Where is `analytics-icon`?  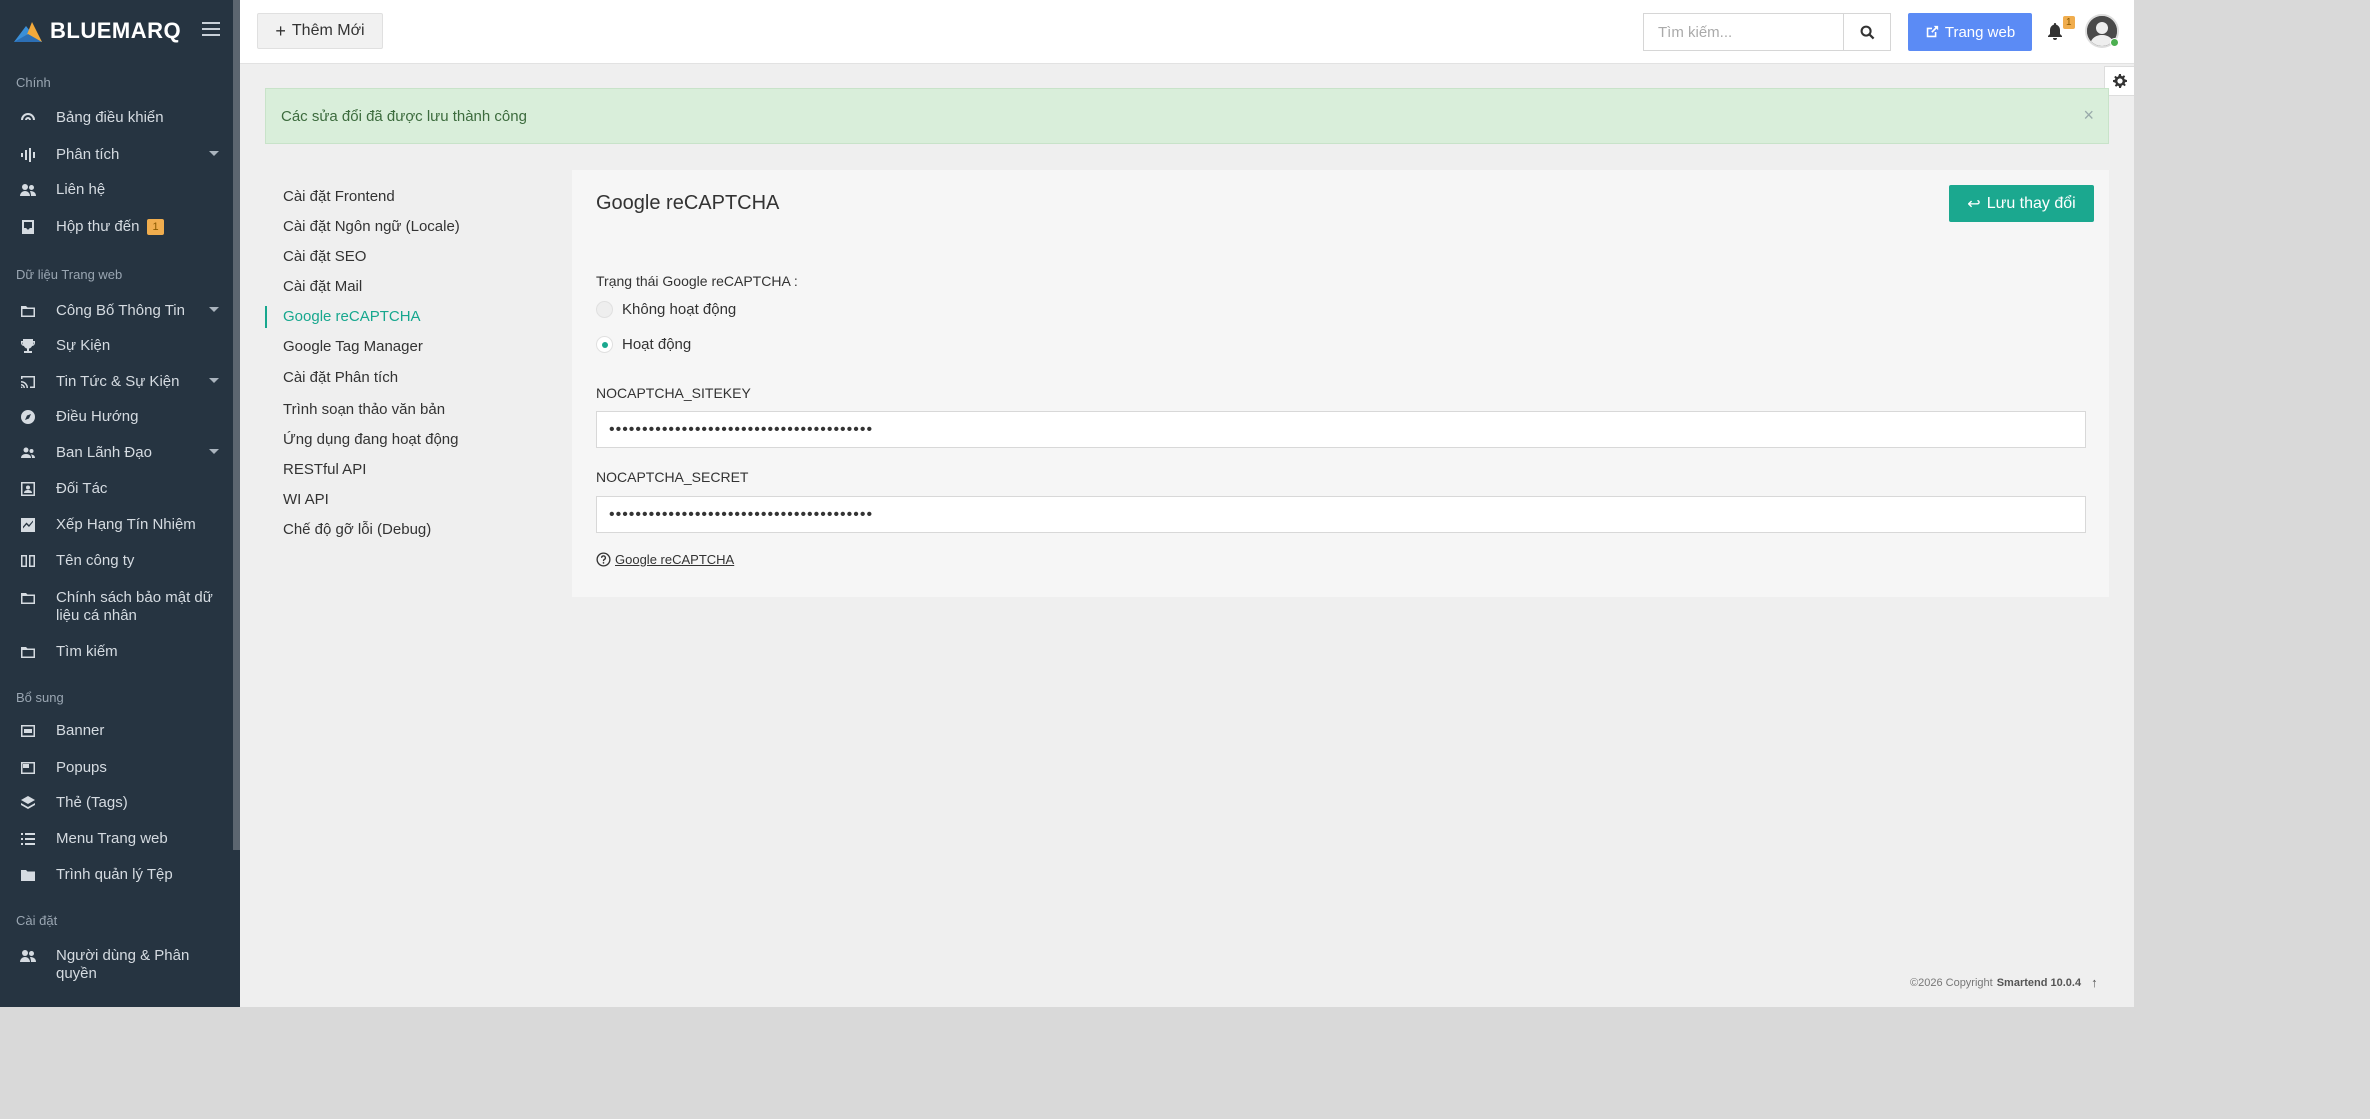
analytics-icon is located at coordinates (28, 155).